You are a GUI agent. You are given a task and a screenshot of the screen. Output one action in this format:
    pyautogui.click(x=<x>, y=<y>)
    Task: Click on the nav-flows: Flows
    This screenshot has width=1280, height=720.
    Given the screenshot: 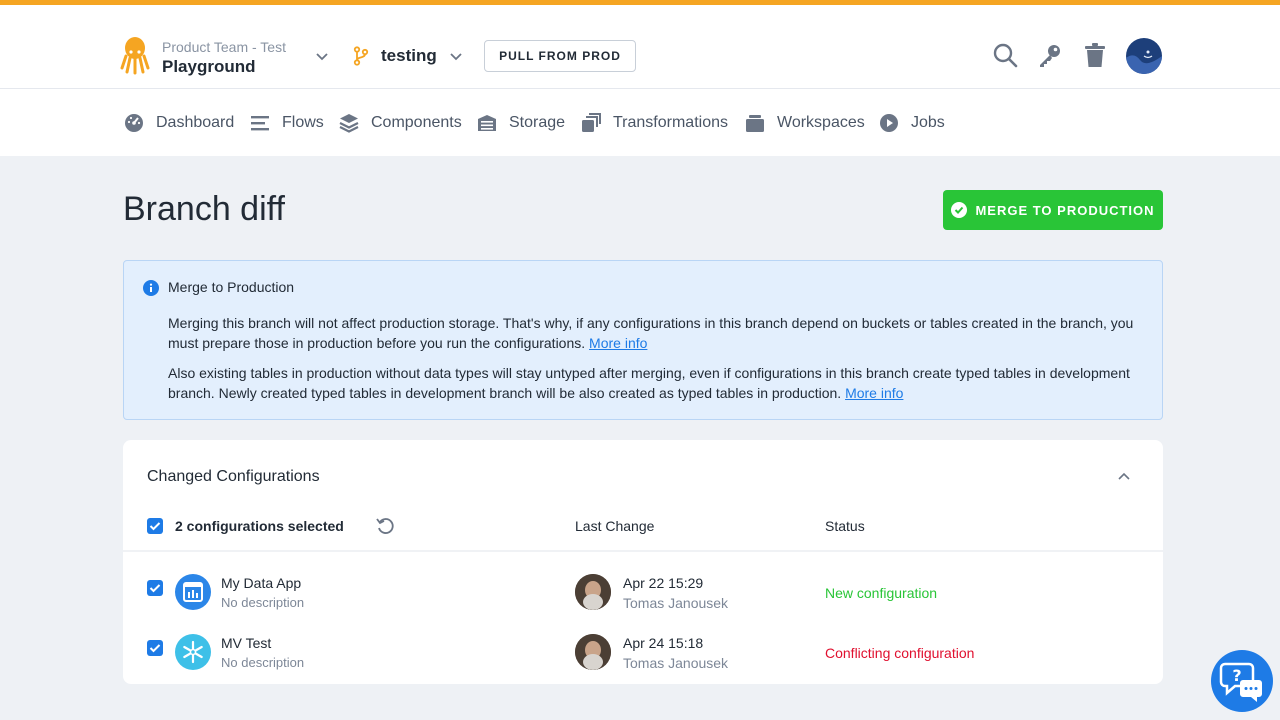 What is the action you would take?
    pyautogui.click(x=287, y=123)
    